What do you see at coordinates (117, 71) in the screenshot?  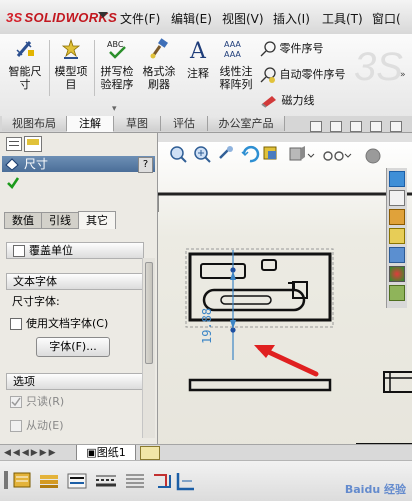 I see `spell-checker-label-1: 拼写检` at bounding box center [117, 71].